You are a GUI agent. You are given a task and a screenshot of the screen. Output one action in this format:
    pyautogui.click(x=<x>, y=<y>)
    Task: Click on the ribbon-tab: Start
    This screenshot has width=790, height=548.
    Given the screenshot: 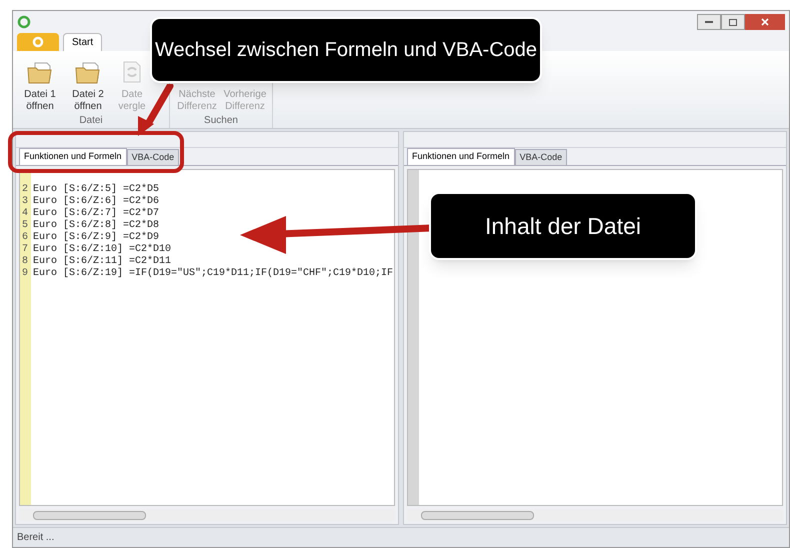 What is the action you would take?
    pyautogui.click(x=82, y=42)
    